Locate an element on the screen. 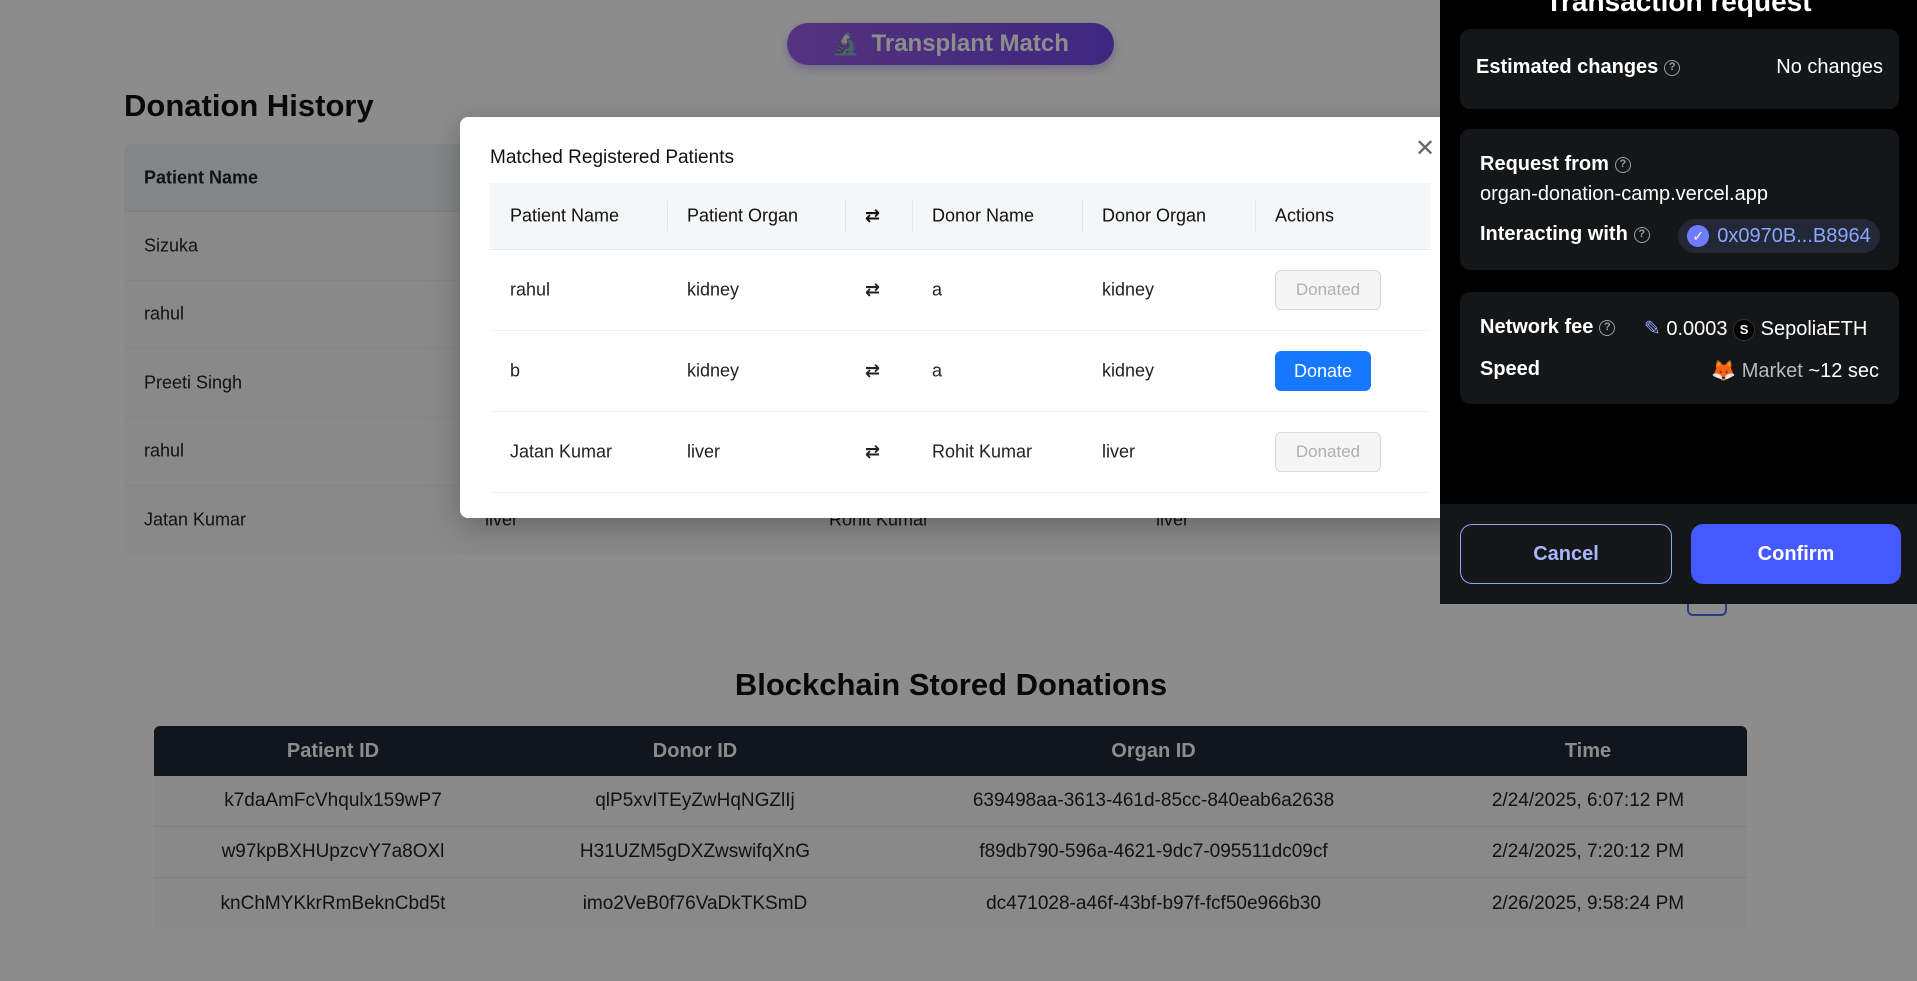 Image resolution: width=1917 pixels, height=981 pixels. close-icon: ✕ is located at coordinates (1425, 149).